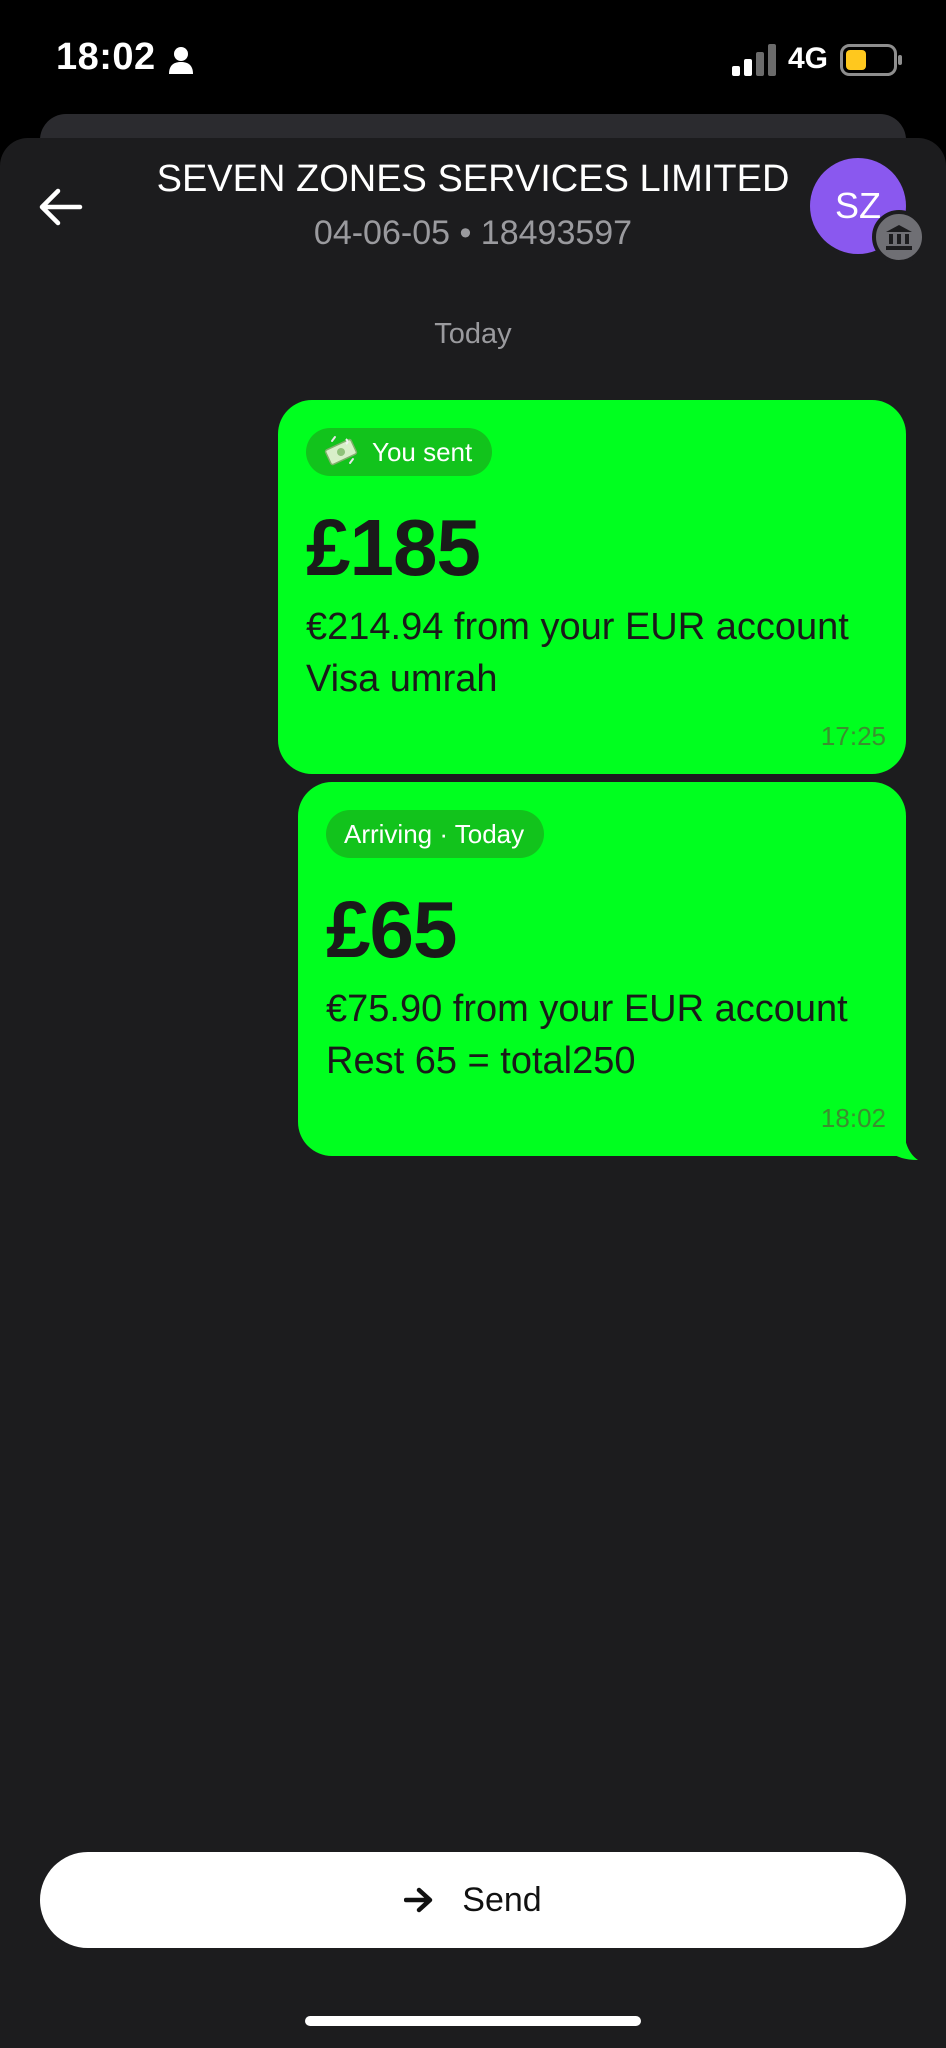 The width and height of the screenshot is (946, 2048). Describe the element at coordinates (502, 1899) in the screenshot. I see `send-label: Send` at that location.